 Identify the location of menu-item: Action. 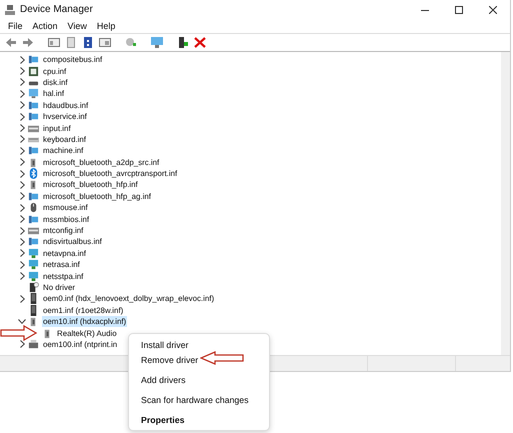
(45, 26).